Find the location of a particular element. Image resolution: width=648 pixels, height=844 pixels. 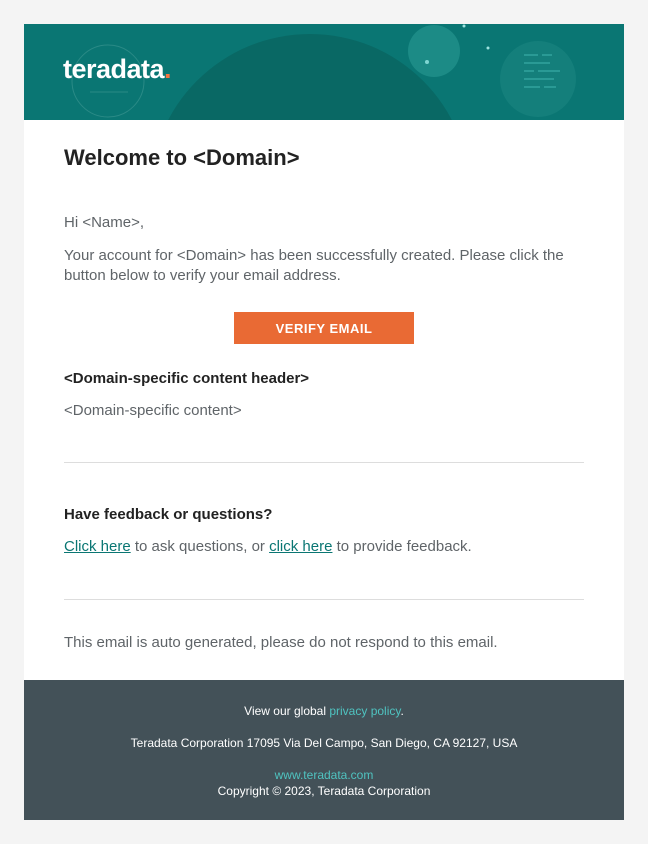

website-link: www.teradata.com is located at coordinates (324, 775).